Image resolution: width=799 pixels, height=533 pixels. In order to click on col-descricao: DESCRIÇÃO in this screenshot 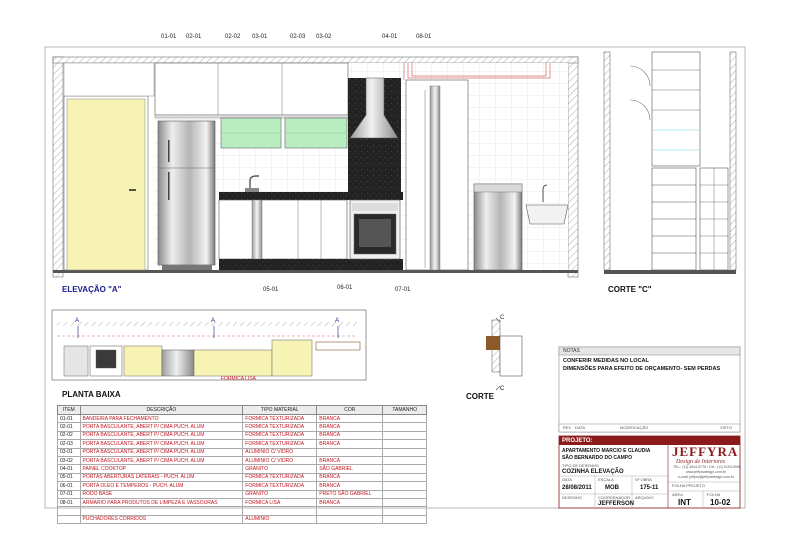, I will do `click(161, 410)`.